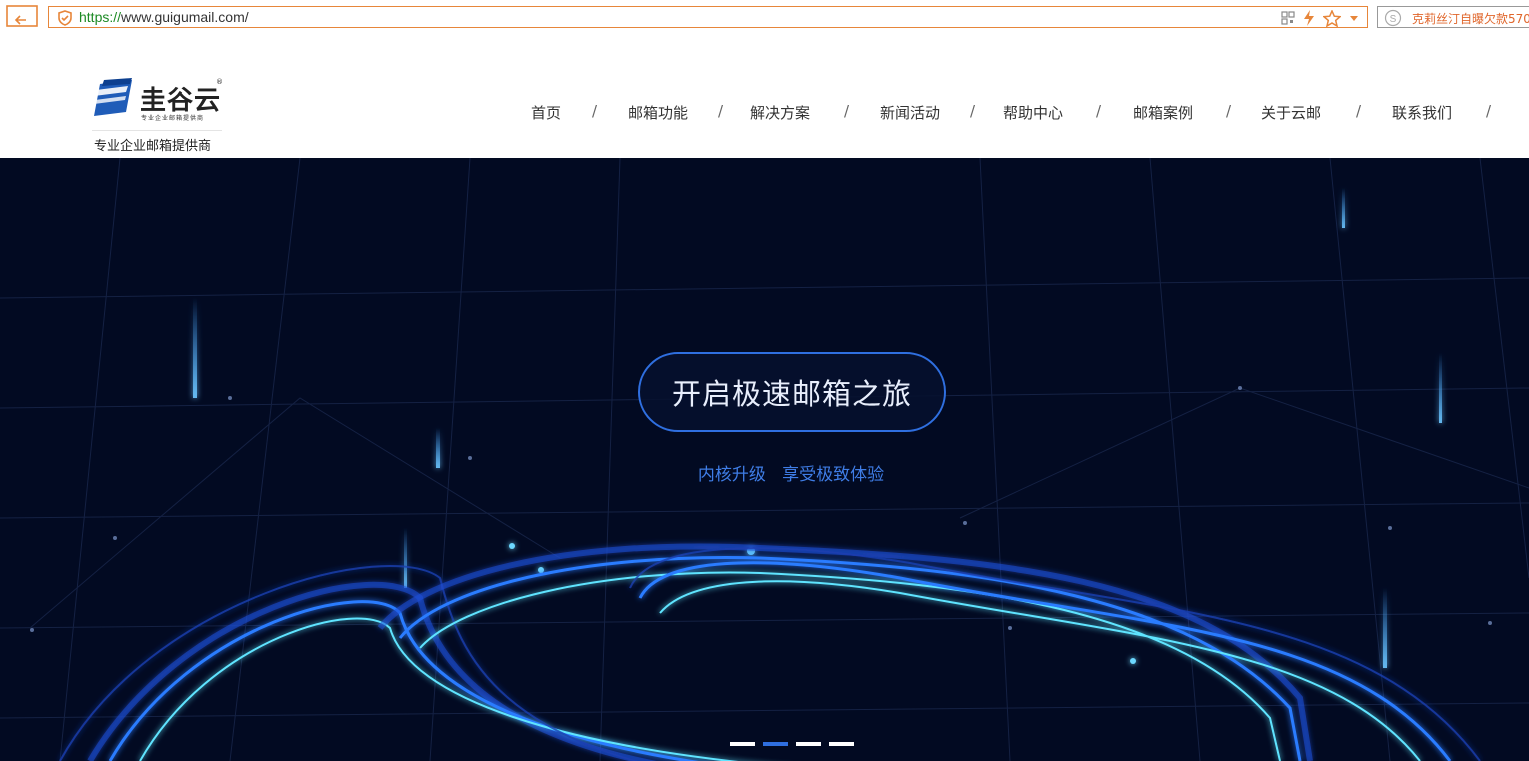 The width and height of the screenshot is (1529, 761). Describe the element at coordinates (22, 17) in the screenshot. I see `back-icon` at that location.